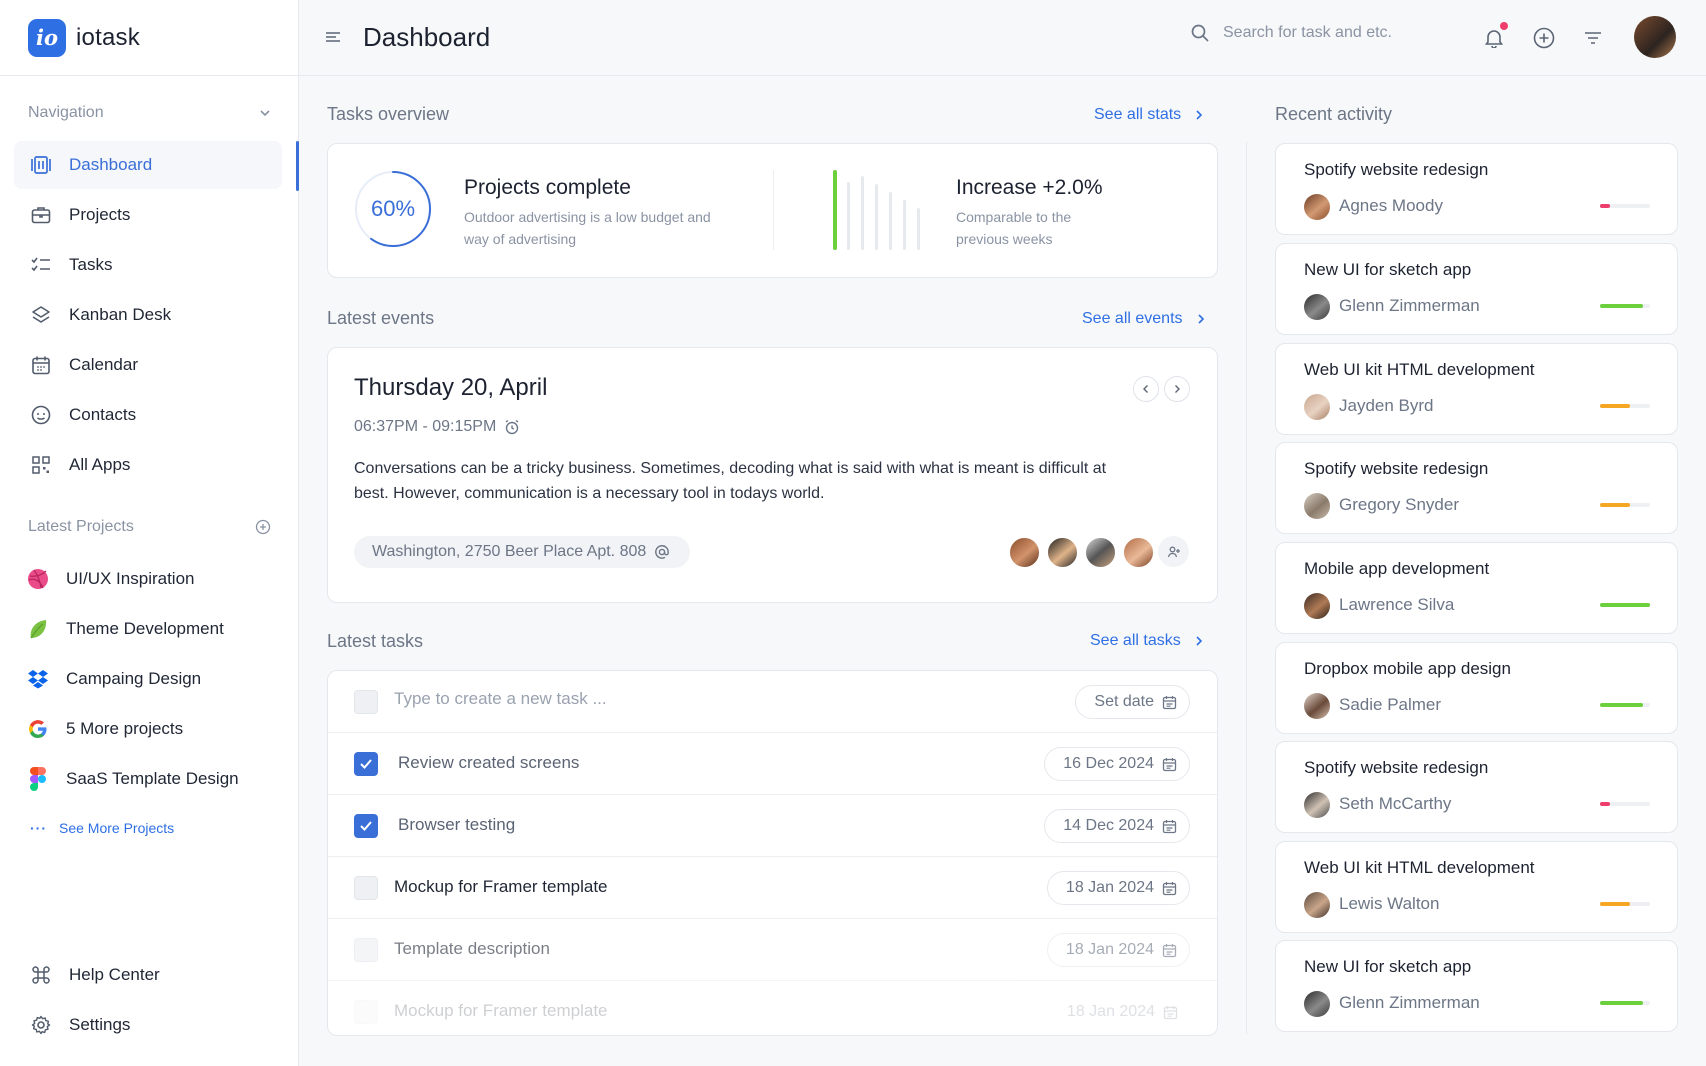 This screenshot has width=1706, height=1066. Describe the element at coordinates (1476, 389) in the screenshot. I see `activity-card: Web UI kit HTML development Jayden Byrd` at that location.